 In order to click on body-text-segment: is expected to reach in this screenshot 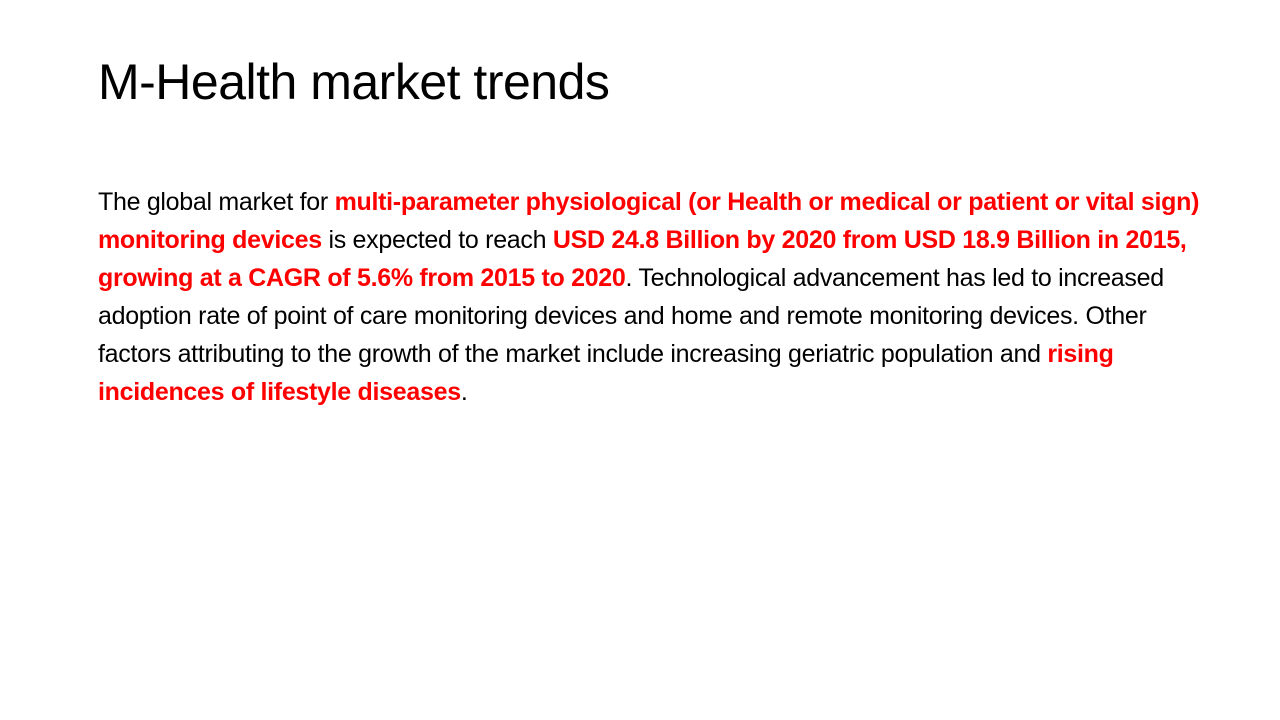, I will do `click(437, 240)`.